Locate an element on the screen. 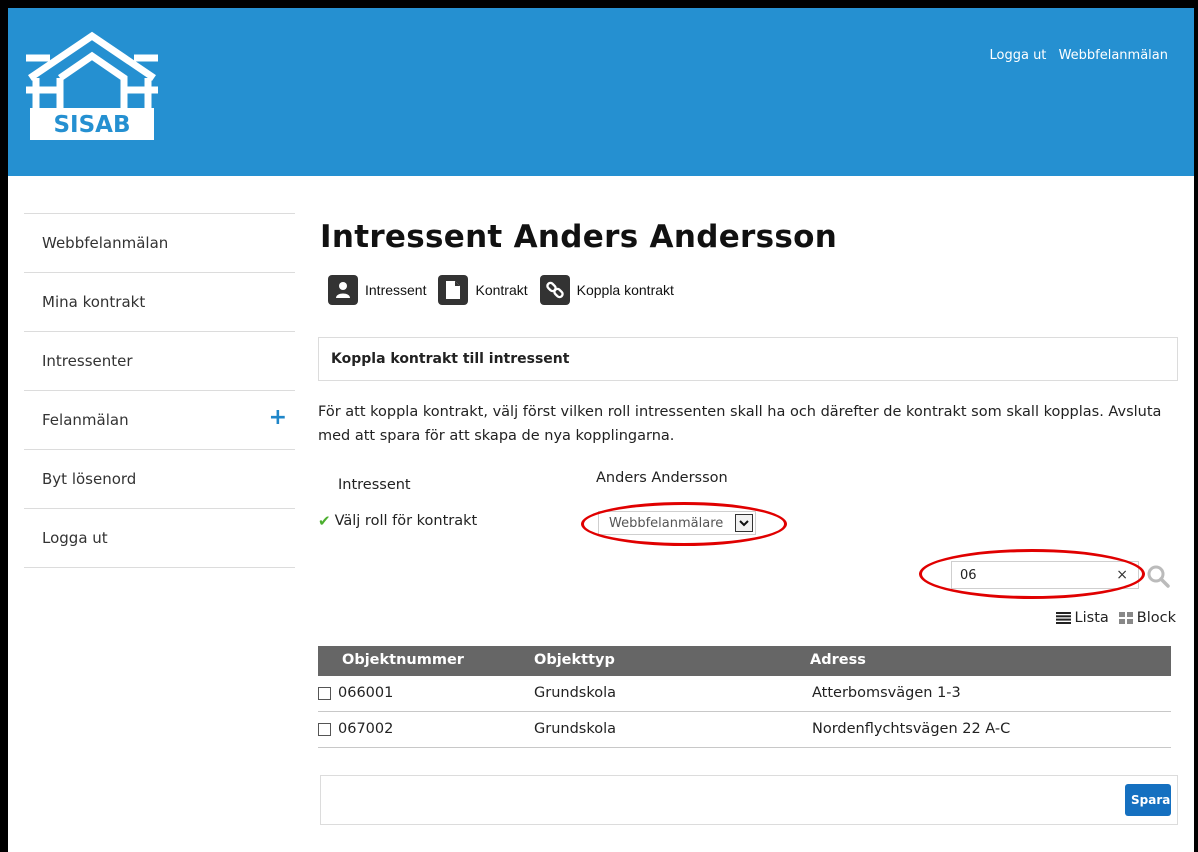 The height and width of the screenshot is (852, 1198). sidebar-item-logga-ut: Logga ut is located at coordinates (159, 538).